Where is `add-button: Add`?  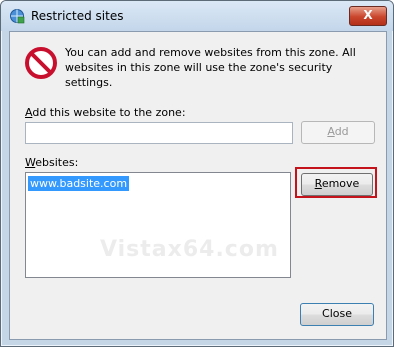 add-button: Add is located at coordinates (338, 132).